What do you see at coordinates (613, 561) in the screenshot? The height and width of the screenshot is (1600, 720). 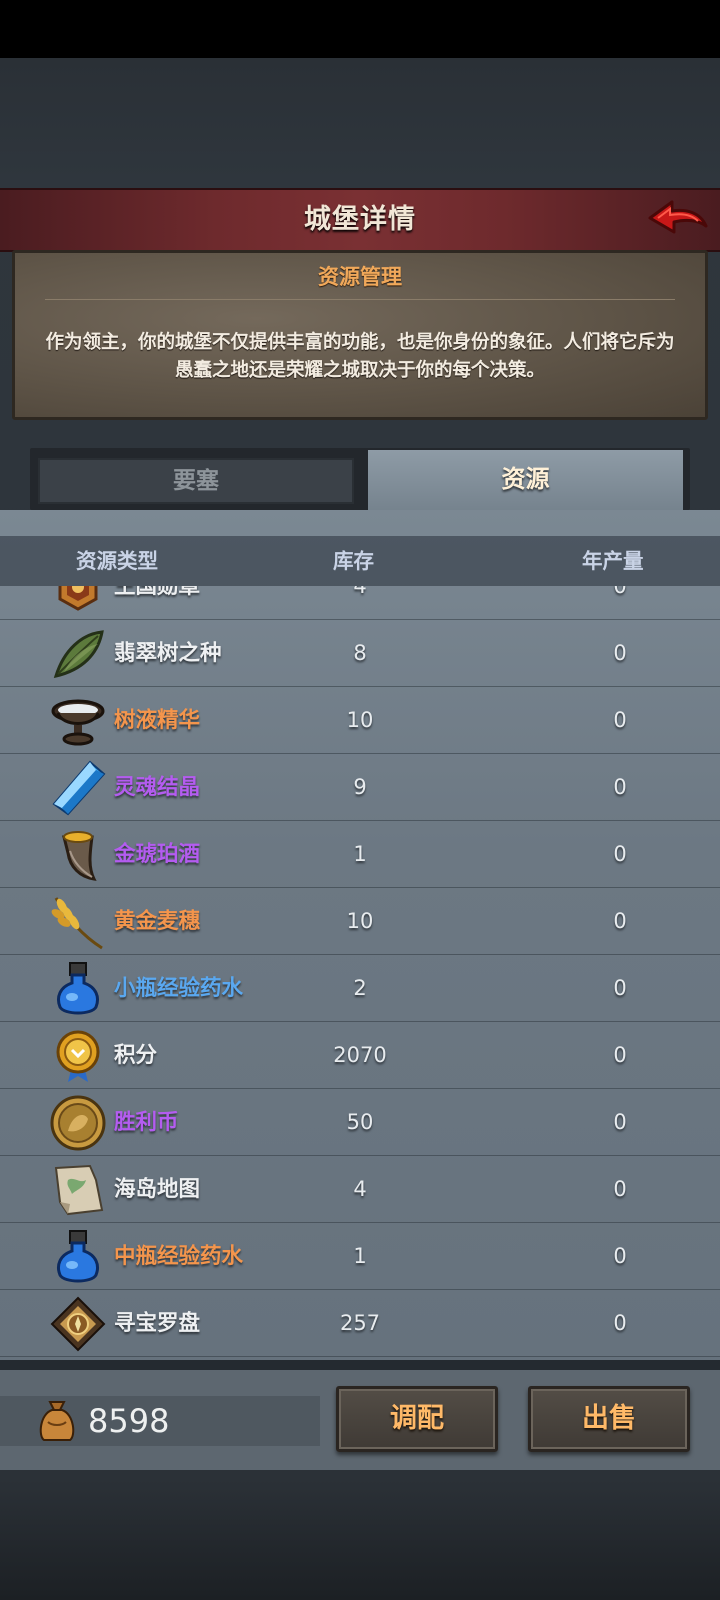 I see `header-annual-output: 年产量` at bounding box center [613, 561].